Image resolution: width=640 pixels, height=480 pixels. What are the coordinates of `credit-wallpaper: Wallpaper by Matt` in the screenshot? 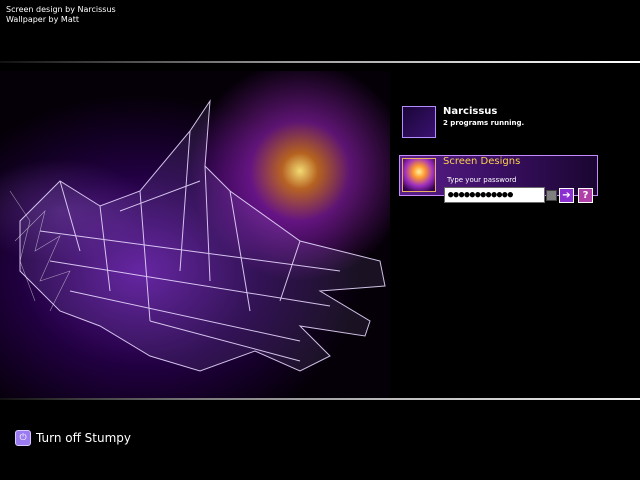 It's located at (42, 19).